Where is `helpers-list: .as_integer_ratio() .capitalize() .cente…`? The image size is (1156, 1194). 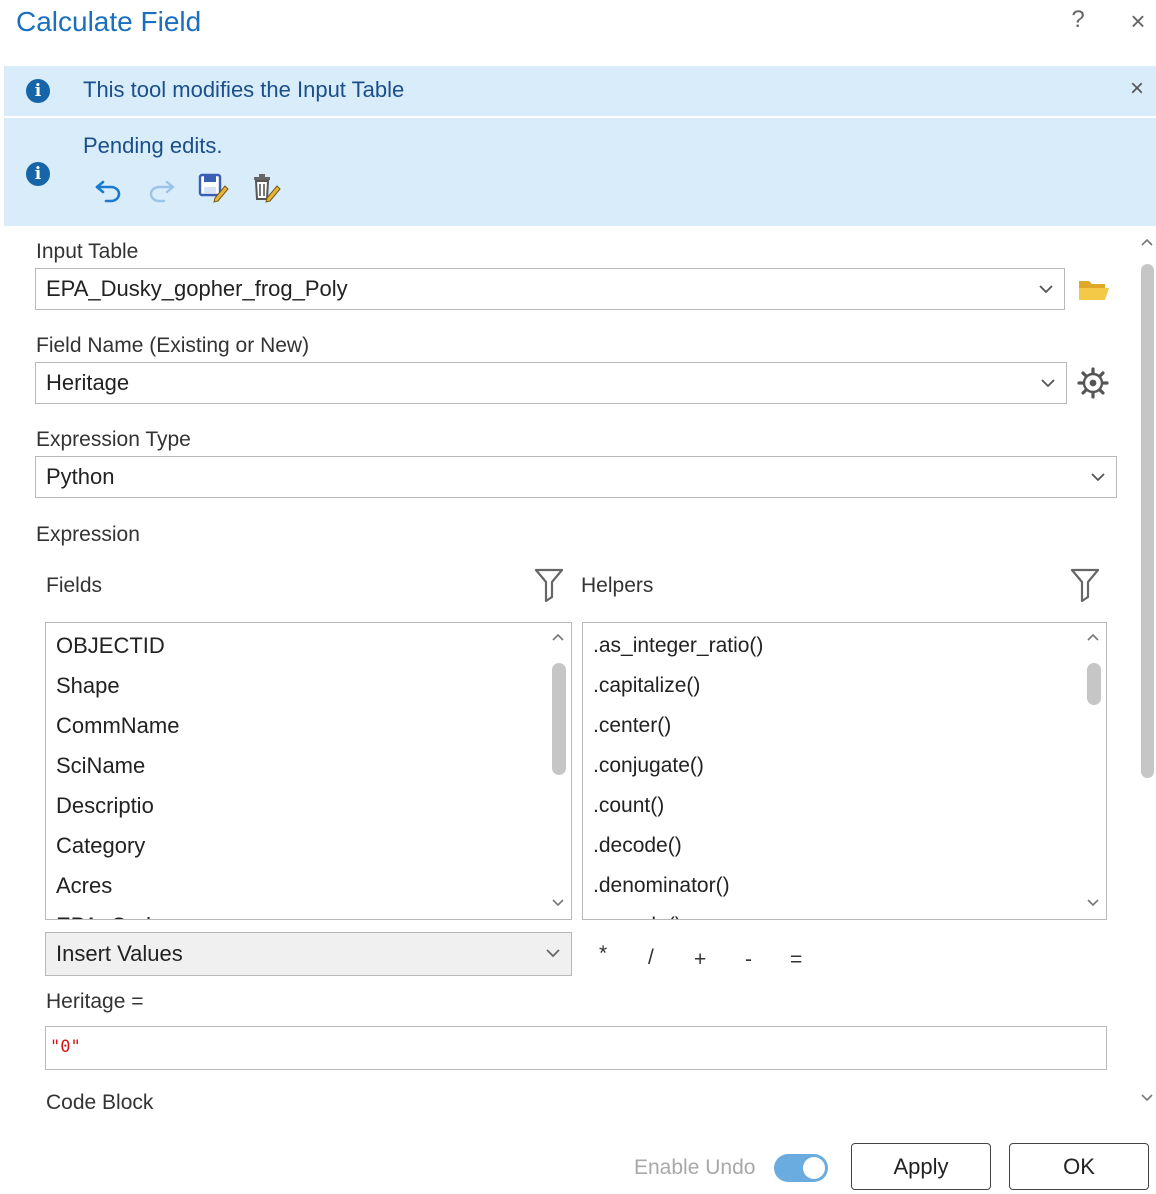 helpers-list: .as_integer_ratio() .capitalize() .cente… is located at coordinates (844, 771).